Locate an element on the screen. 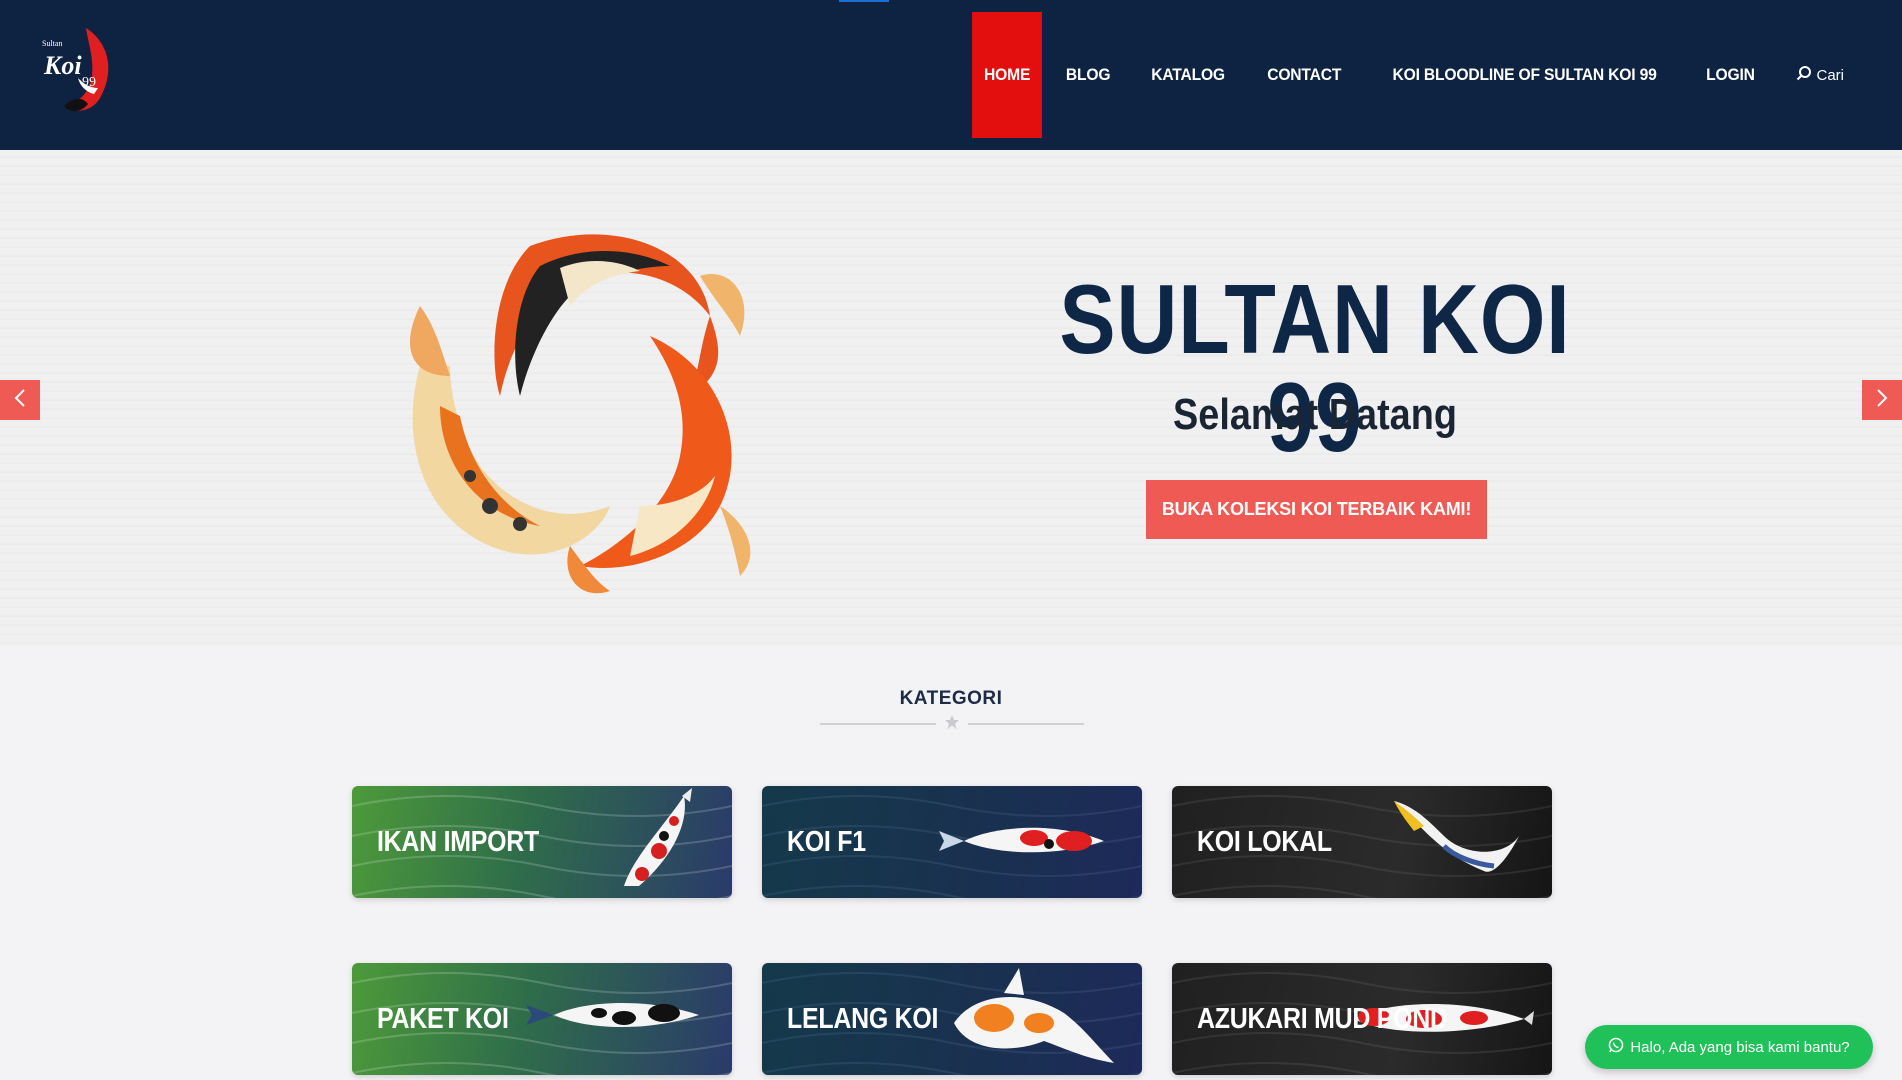 This screenshot has width=1902, height=1080. category-card-ikan-import: IKAN IMPORT is located at coordinates (542, 842).